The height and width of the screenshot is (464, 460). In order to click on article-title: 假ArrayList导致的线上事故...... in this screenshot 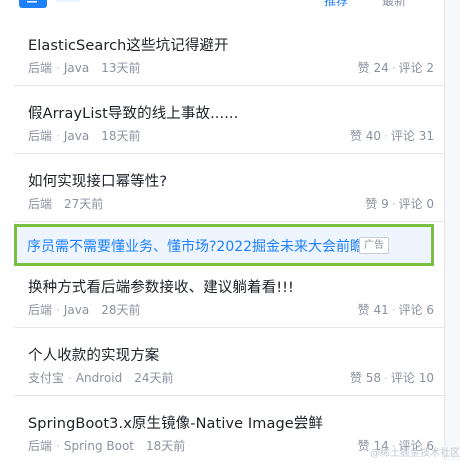, I will do `click(133, 112)`.